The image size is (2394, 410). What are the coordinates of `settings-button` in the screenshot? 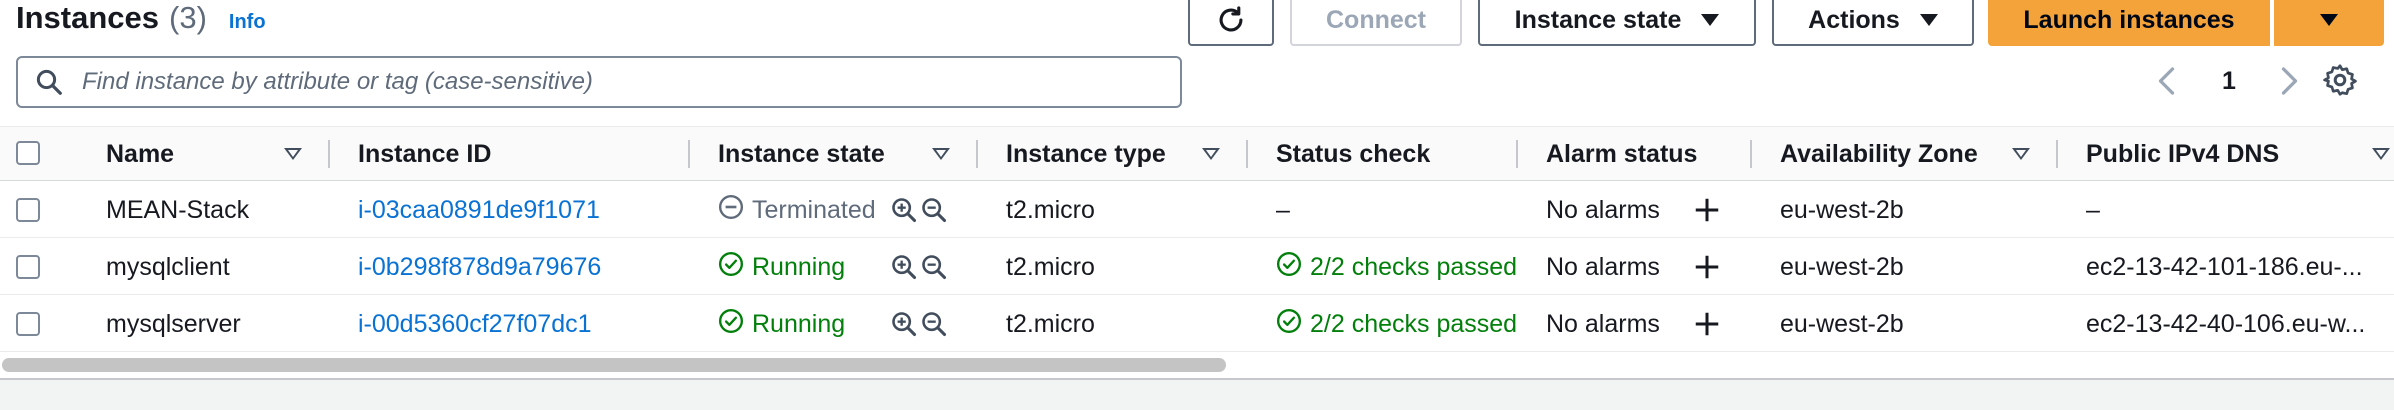 It's located at (2340, 82).